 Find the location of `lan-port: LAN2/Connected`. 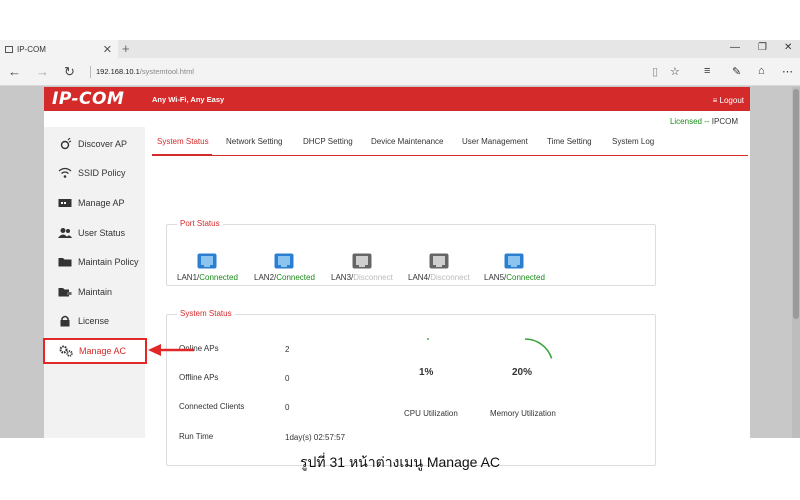

lan-port: LAN2/Connected is located at coordinates (284, 267).